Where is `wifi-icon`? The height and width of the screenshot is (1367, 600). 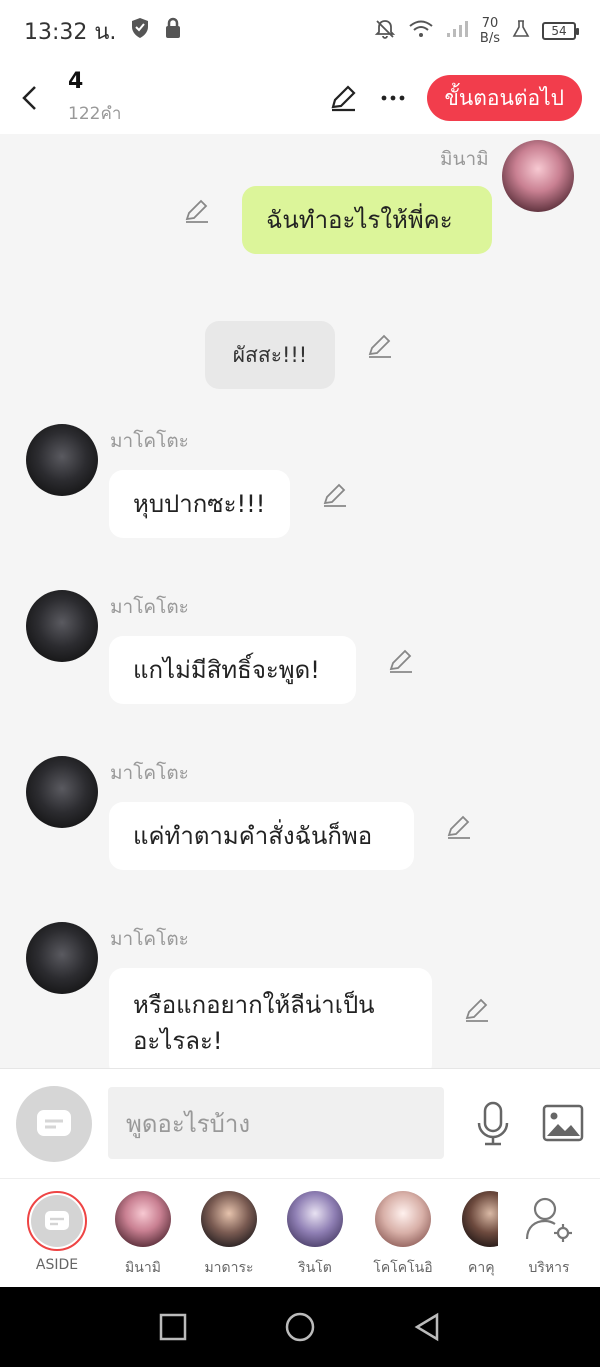
wifi-icon is located at coordinates (421, 31).